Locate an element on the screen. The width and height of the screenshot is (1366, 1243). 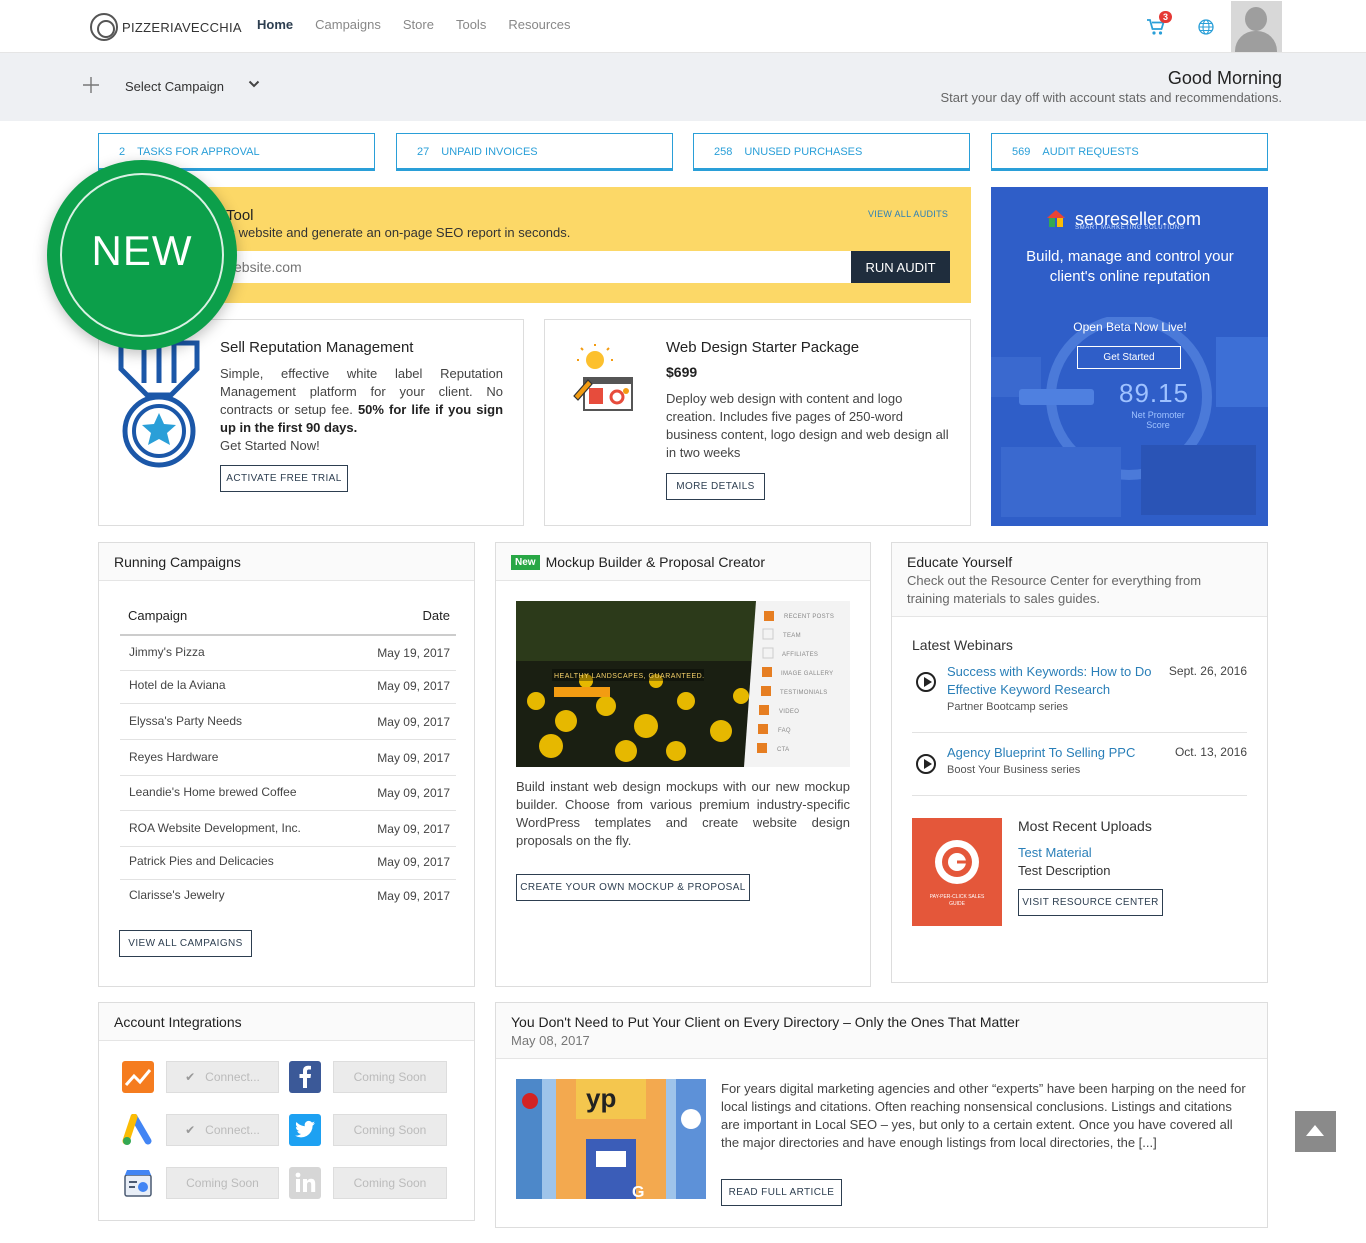
stat-count: 27 is located at coordinates (423, 152).